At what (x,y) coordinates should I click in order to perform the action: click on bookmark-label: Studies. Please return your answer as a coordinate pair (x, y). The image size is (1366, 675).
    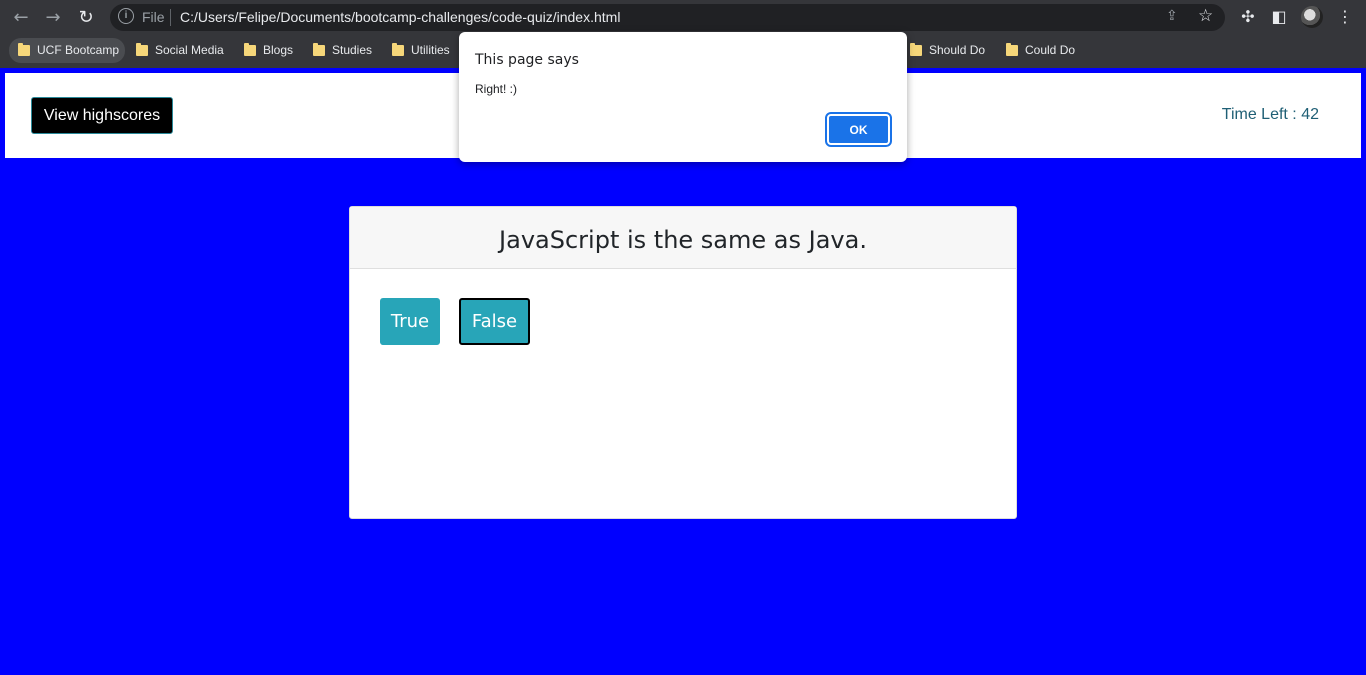
    Looking at the image, I should click on (352, 50).